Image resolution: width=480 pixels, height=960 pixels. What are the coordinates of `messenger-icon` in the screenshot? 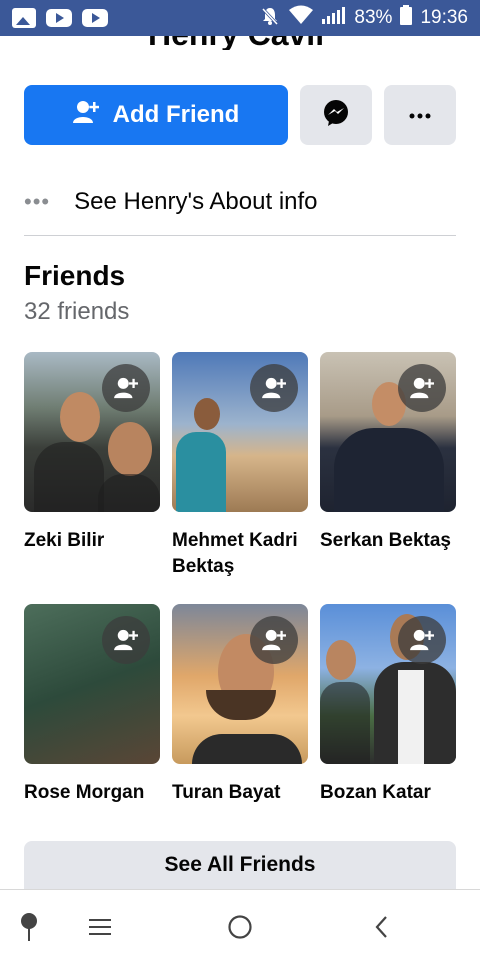 It's located at (336, 115).